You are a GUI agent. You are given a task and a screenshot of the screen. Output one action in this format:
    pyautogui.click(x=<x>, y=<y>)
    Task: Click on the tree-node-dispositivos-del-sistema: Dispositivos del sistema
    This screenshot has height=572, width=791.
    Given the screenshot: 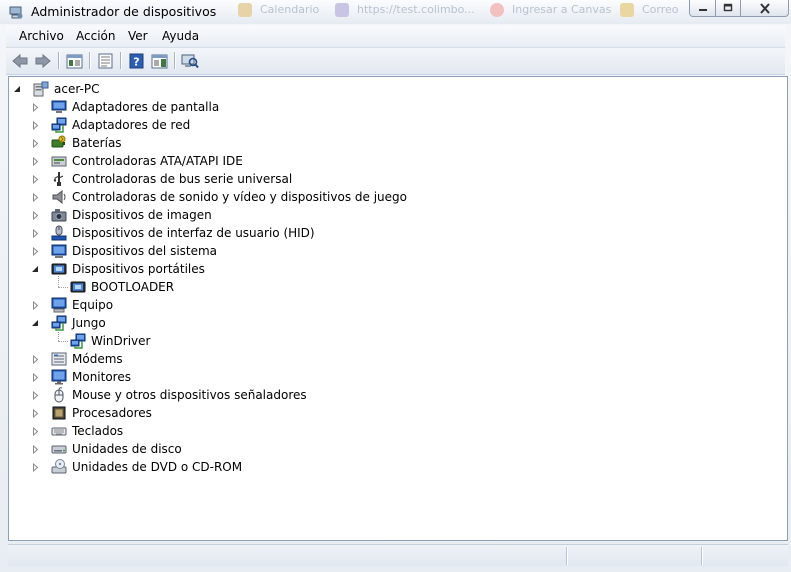 What is the action you would take?
    pyautogui.click(x=134, y=251)
    